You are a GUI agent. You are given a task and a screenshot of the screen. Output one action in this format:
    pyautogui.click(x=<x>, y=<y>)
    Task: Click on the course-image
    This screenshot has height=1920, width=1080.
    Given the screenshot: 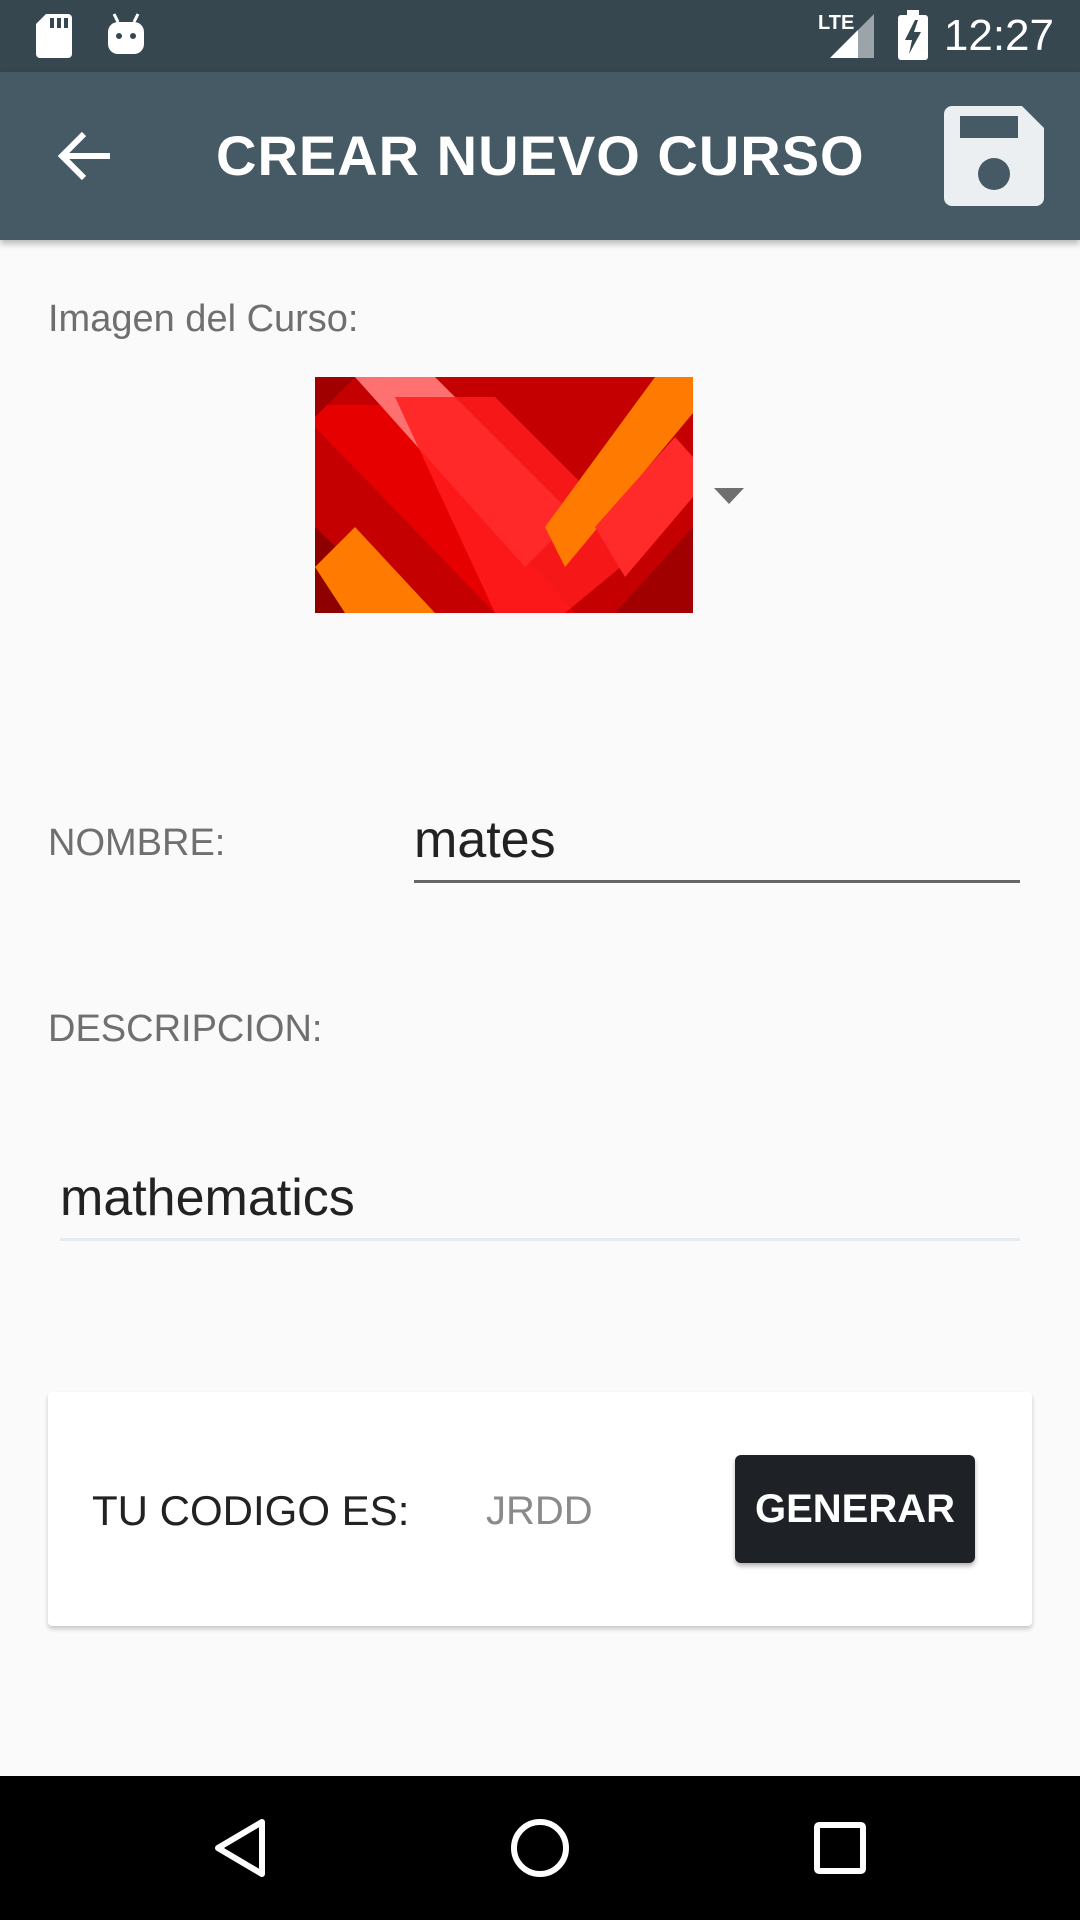 What is the action you would take?
    pyautogui.click(x=504, y=495)
    